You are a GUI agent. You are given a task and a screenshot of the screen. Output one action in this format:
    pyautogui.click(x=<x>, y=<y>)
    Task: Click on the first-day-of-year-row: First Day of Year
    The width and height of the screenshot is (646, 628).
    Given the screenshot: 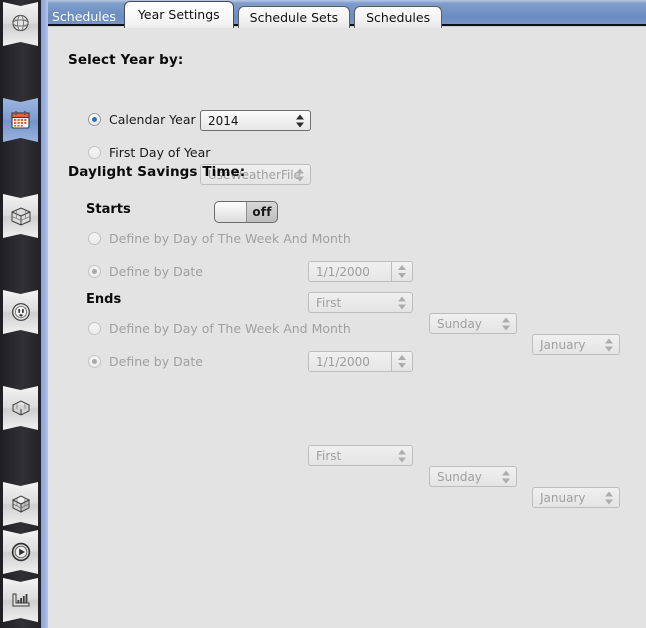 What is the action you would take?
    pyautogui.click(x=149, y=152)
    